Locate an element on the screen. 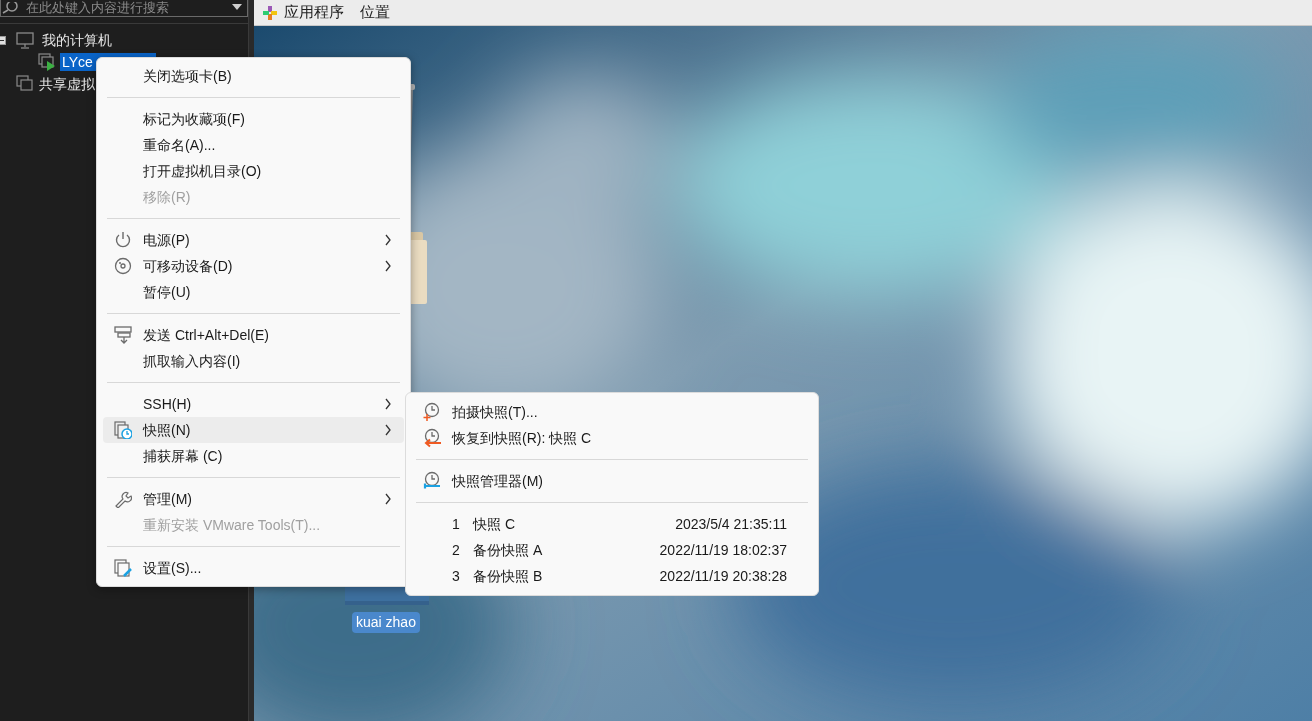  keyboard-arrow-icon is located at coordinates (123, 335).